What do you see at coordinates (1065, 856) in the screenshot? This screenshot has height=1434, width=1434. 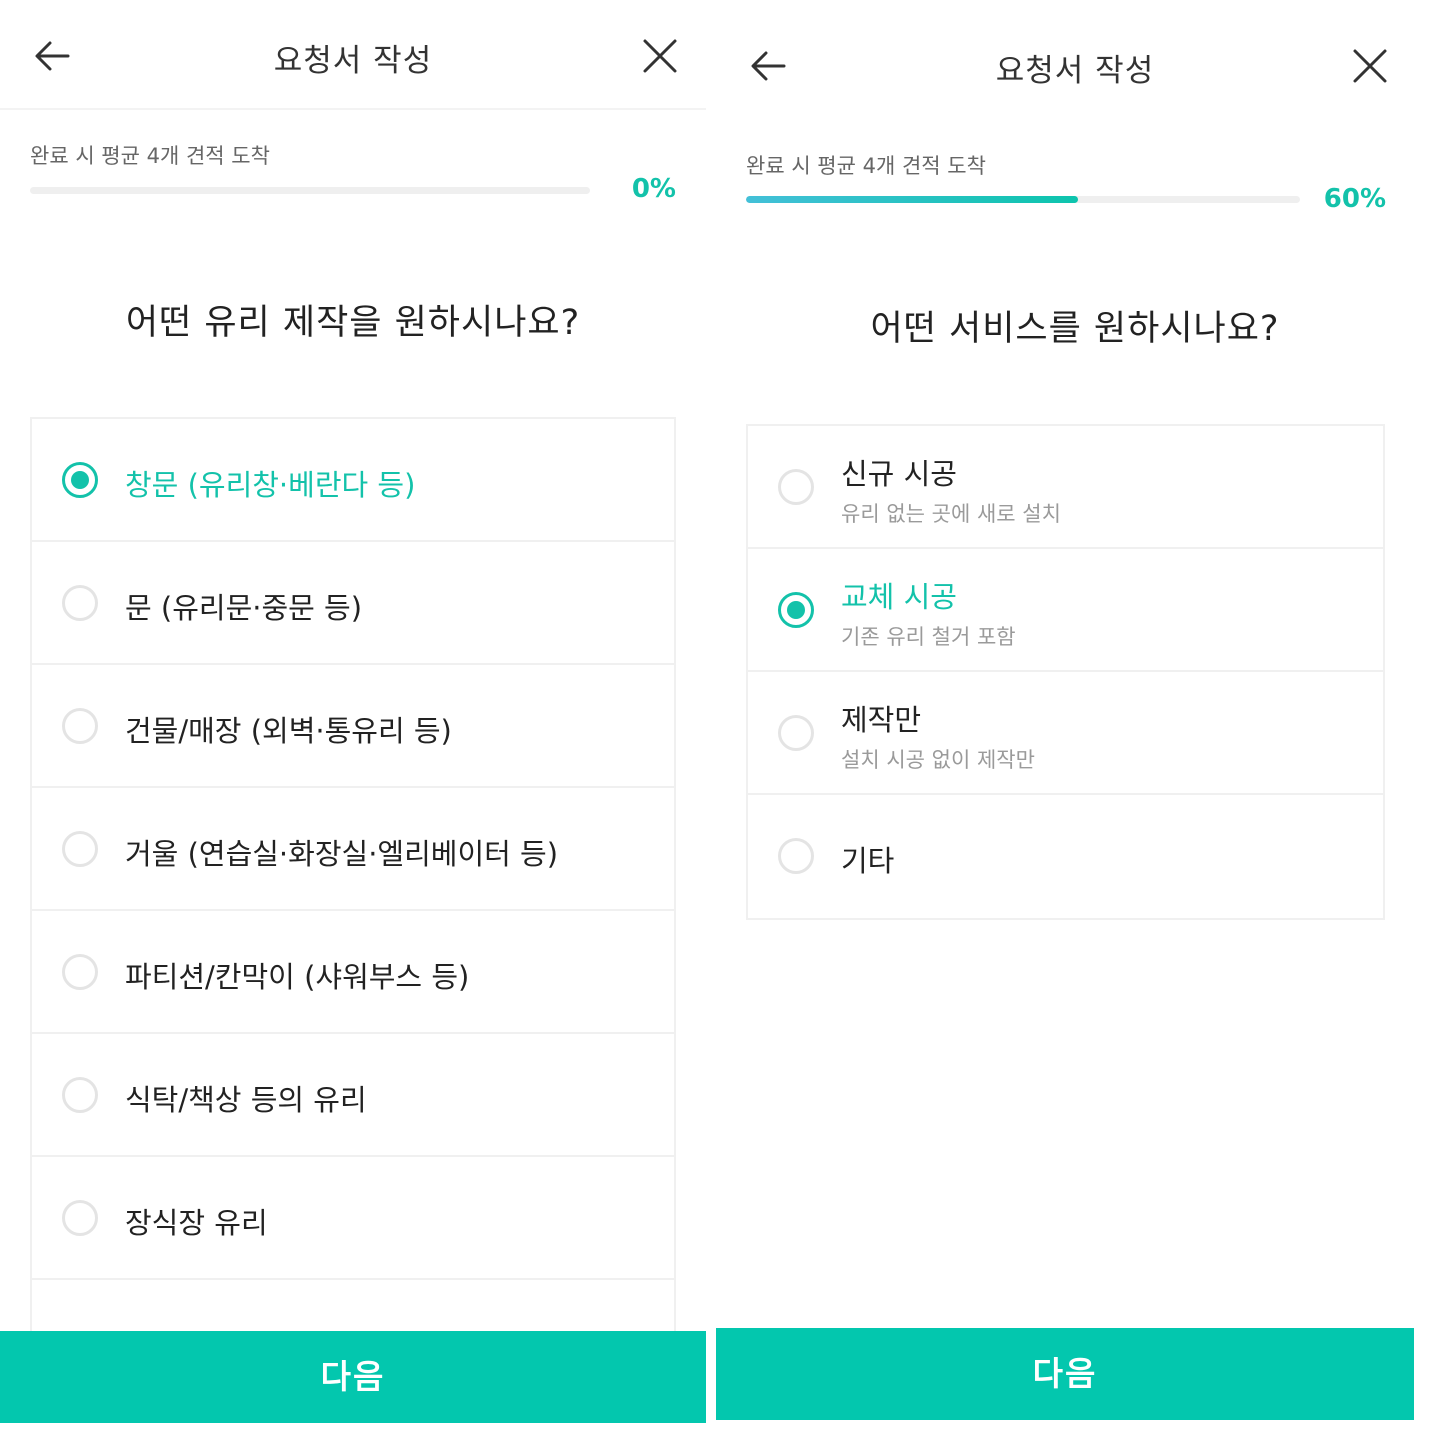 I see `option-item: 기타` at bounding box center [1065, 856].